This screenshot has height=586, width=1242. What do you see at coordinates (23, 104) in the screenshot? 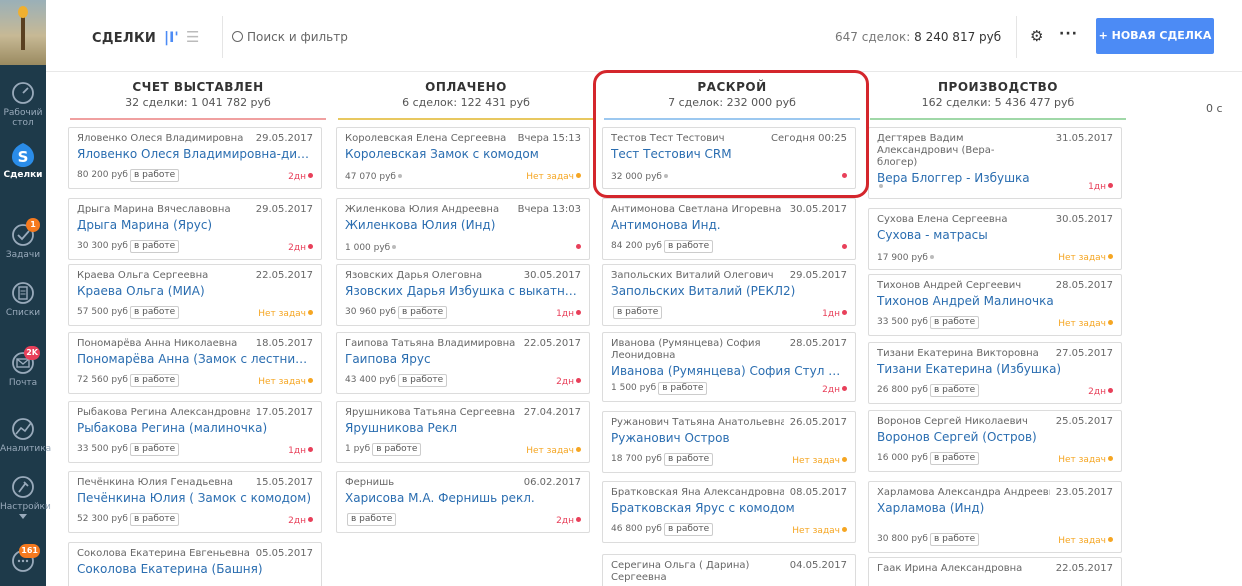
I see `nav-dashboard: Рабочий стол` at bounding box center [23, 104].